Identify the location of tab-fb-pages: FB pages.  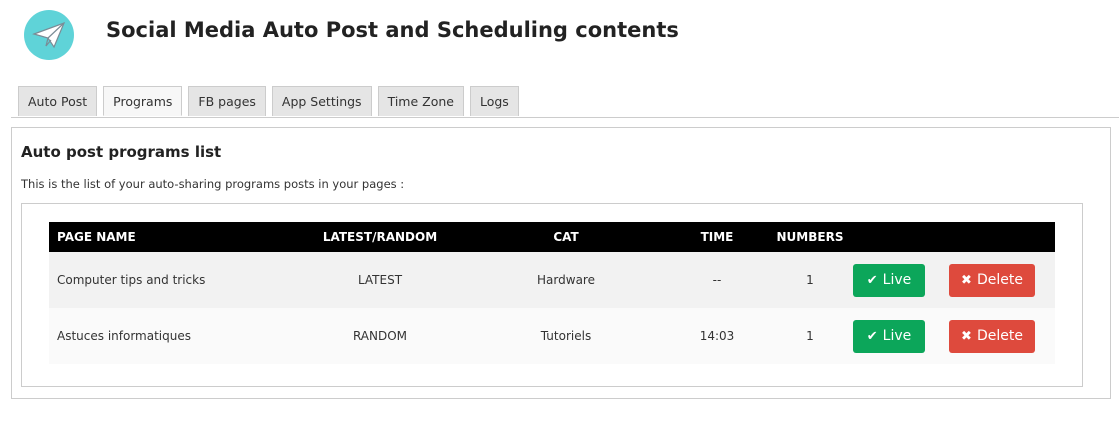
(227, 101).